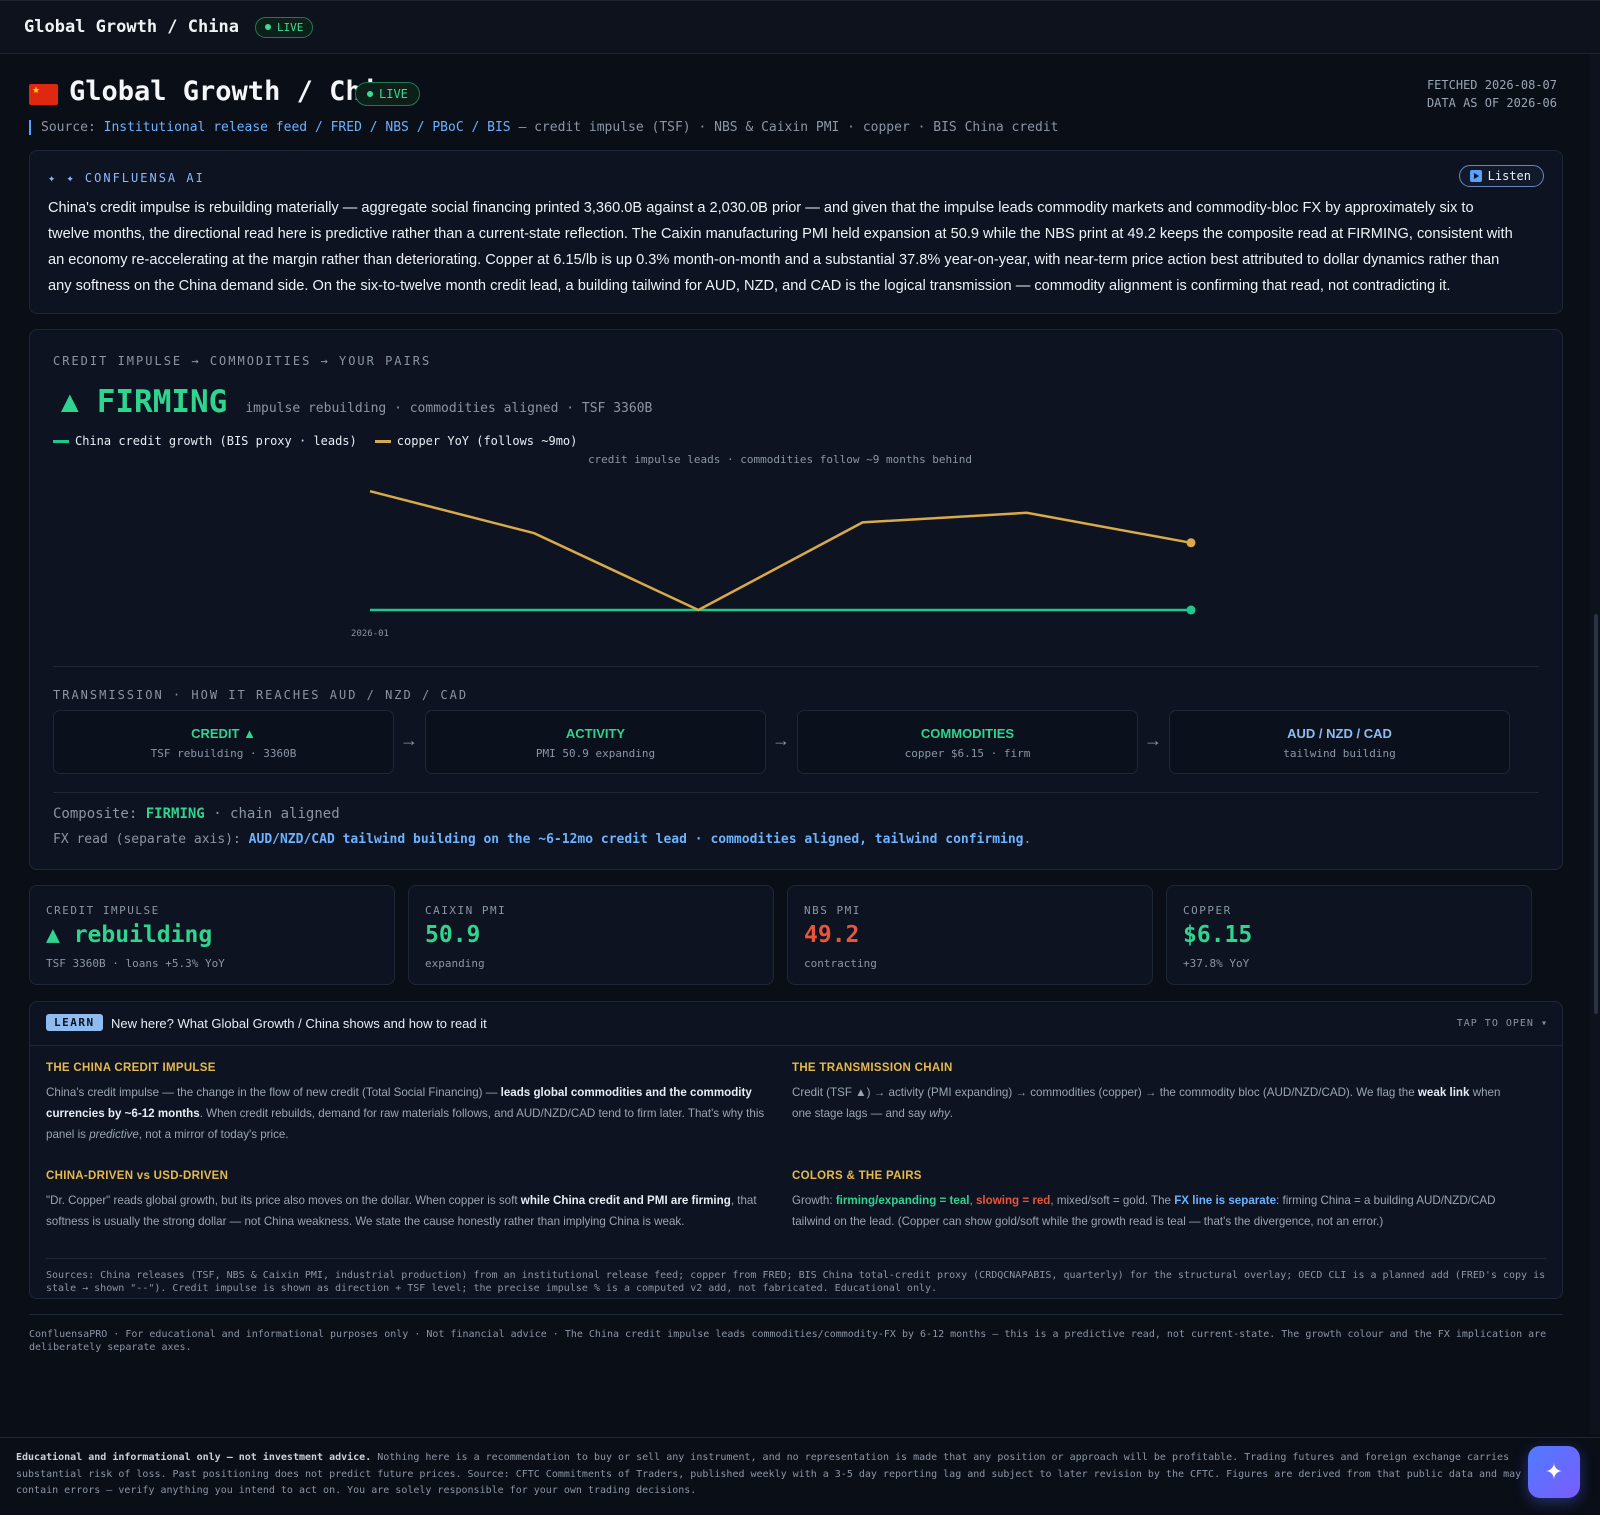  What do you see at coordinates (453, 935) in the screenshot?
I see `kpi-value: 50.9` at bounding box center [453, 935].